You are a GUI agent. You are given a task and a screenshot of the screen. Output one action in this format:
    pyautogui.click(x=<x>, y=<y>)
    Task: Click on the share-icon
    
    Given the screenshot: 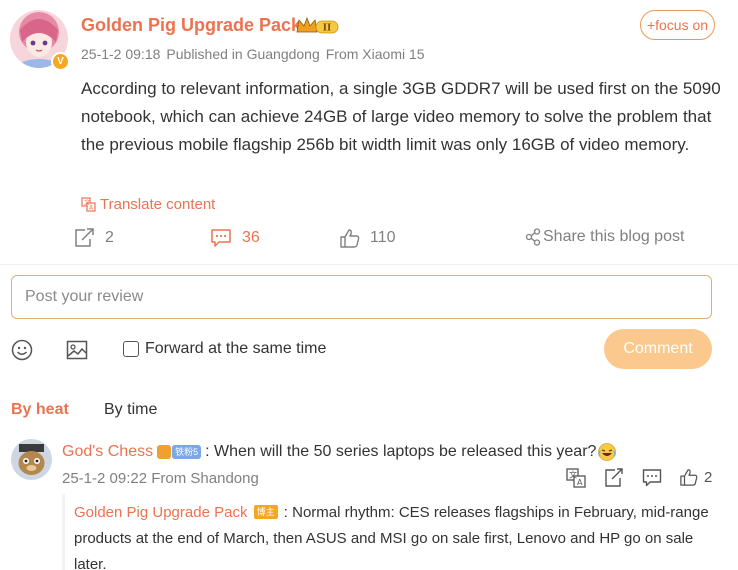 What is the action you would take?
    pyautogui.click(x=533, y=237)
    